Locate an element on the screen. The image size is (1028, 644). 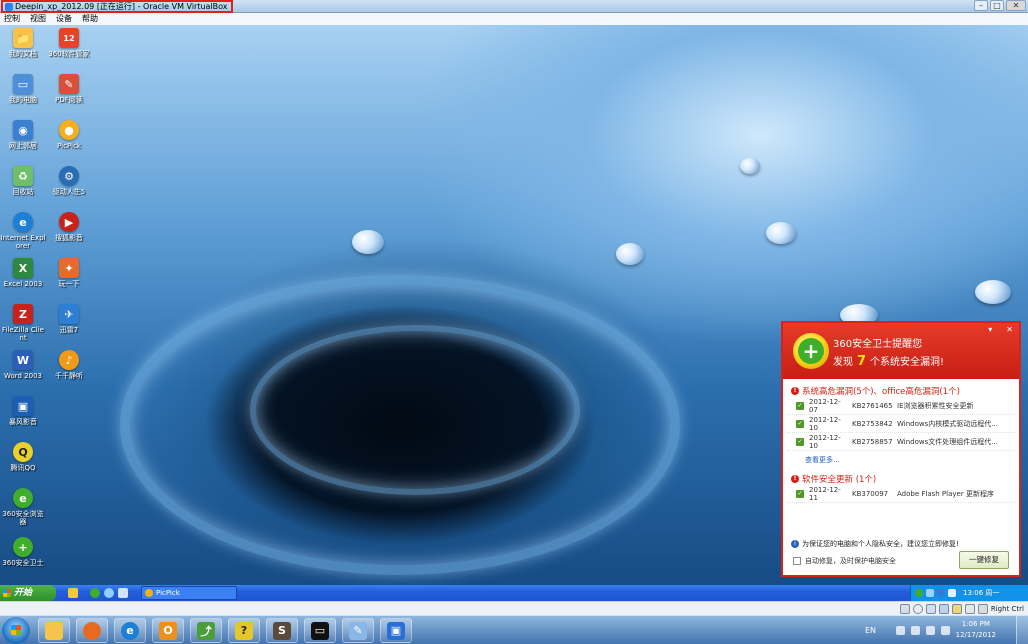
taskbar-chart-app-button: ⤴ is located at coordinates (206, 630).